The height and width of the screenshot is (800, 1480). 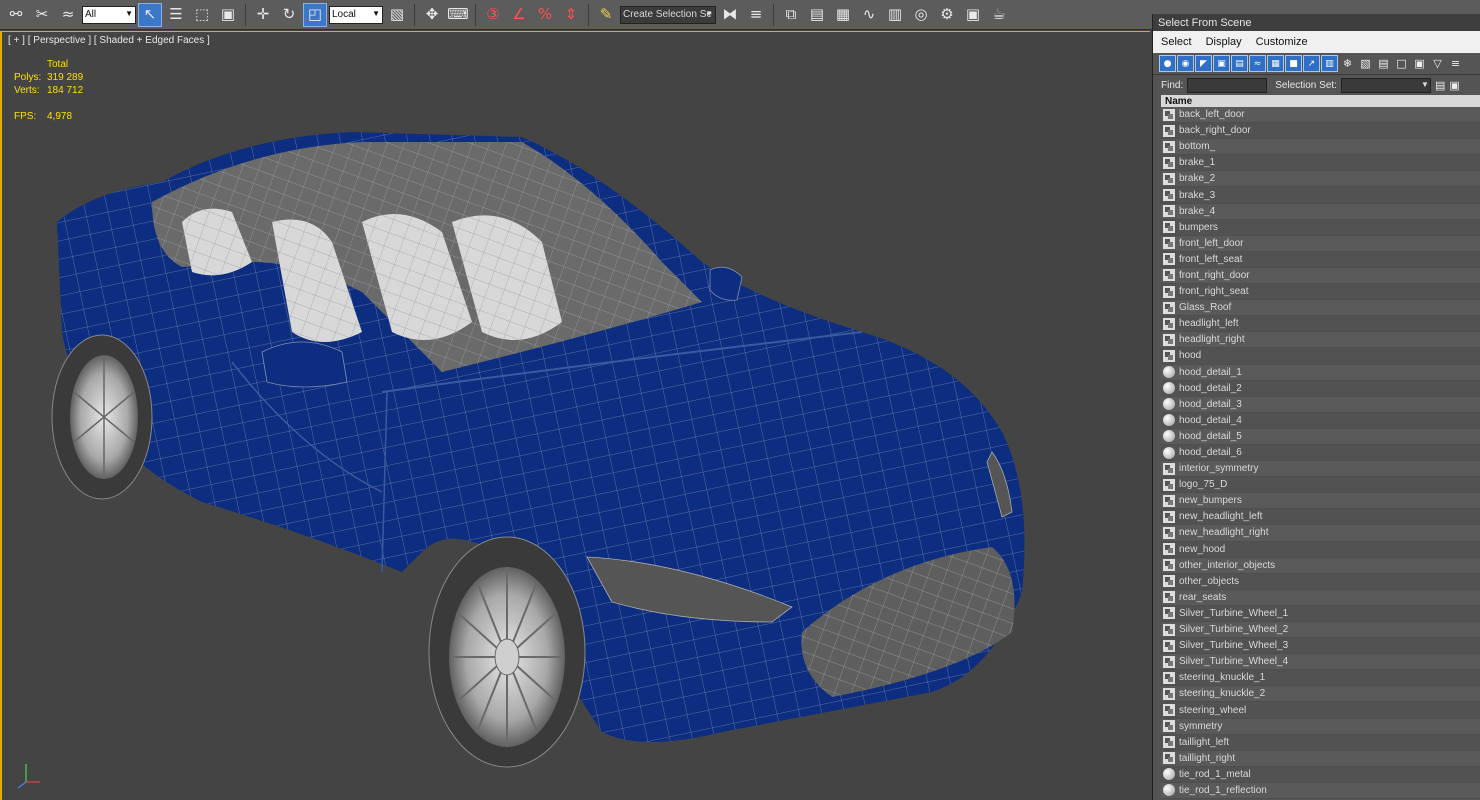 What do you see at coordinates (1239, 63) in the screenshot?
I see `filter-helpers-icon: ▤` at bounding box center [1239, 63].